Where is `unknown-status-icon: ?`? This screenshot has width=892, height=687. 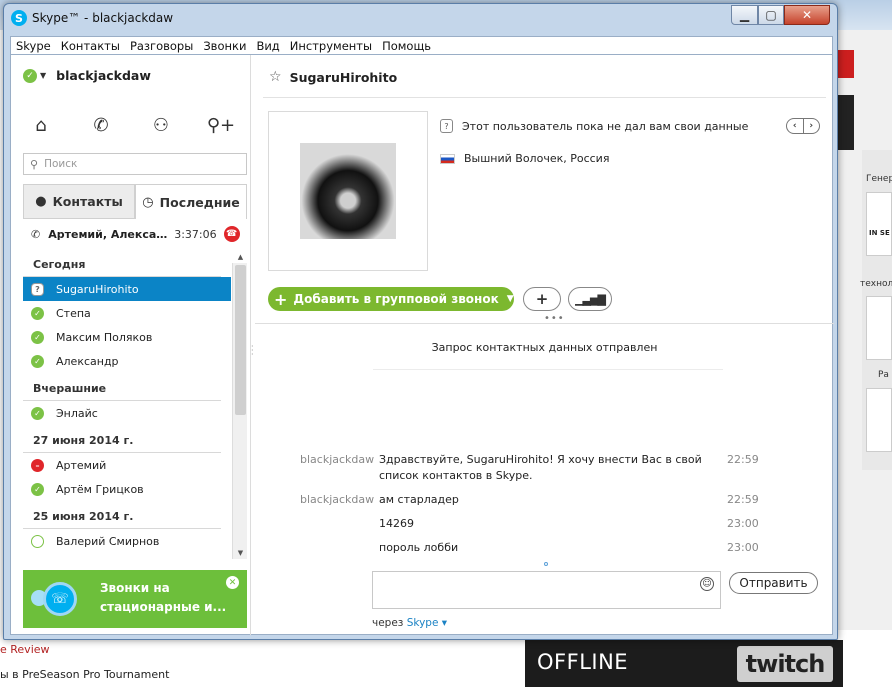 unknown-status-icon: ? is located at coordinates (37, 289).